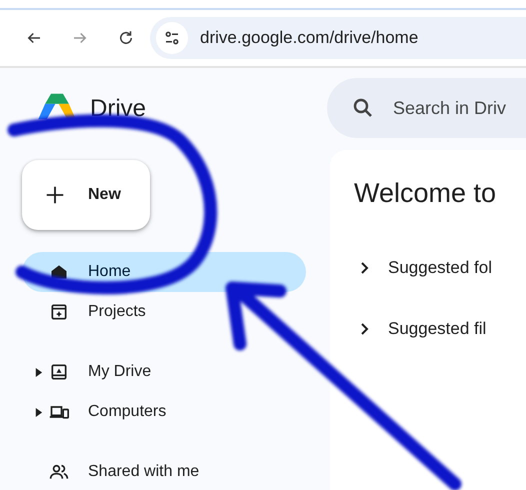  I want to click on tune-icon, so click(172, 38).